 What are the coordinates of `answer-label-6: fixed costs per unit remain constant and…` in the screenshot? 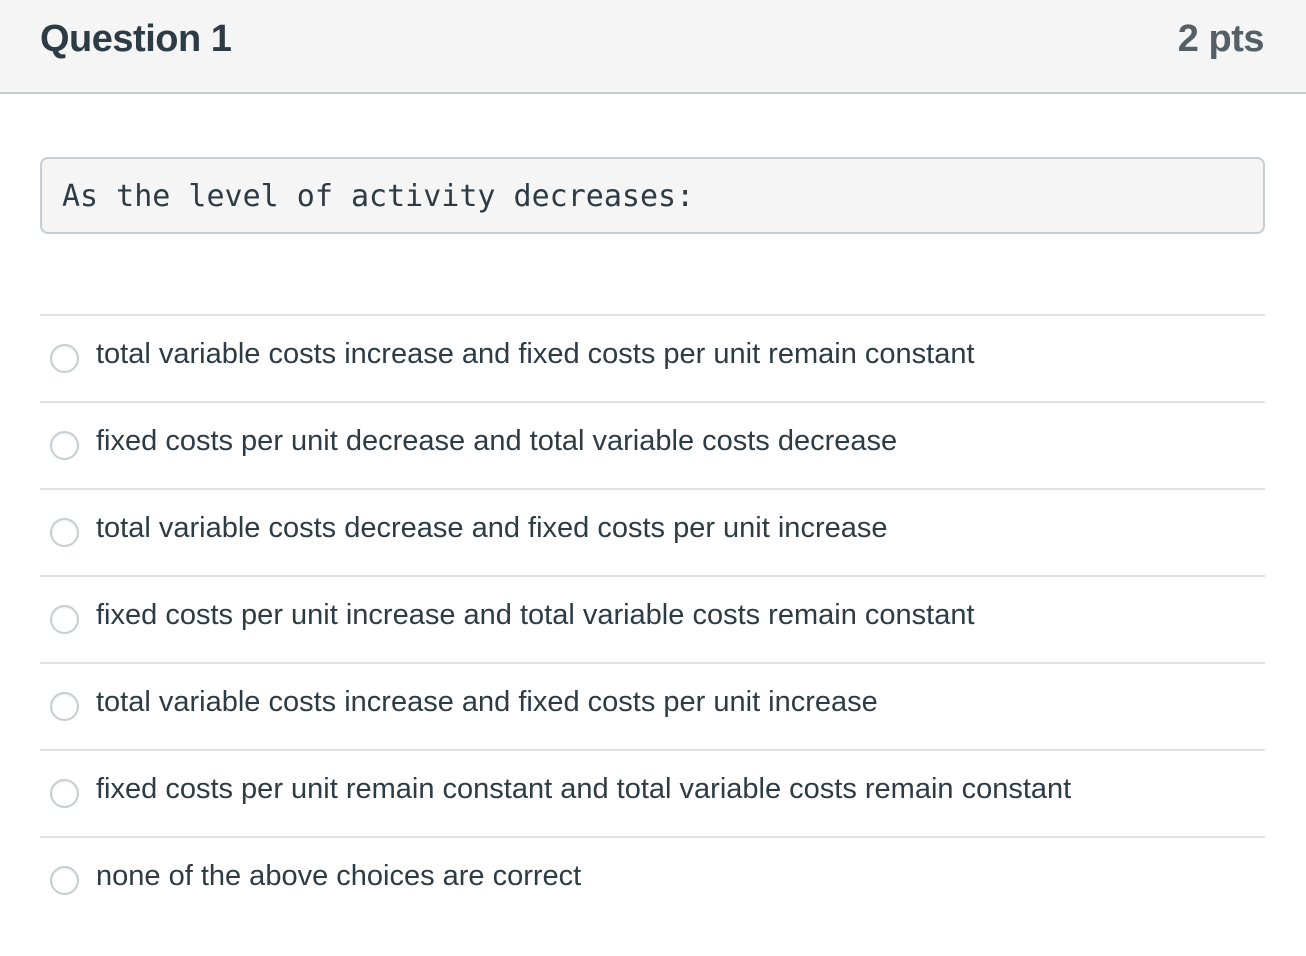 It's located at (583, 789).